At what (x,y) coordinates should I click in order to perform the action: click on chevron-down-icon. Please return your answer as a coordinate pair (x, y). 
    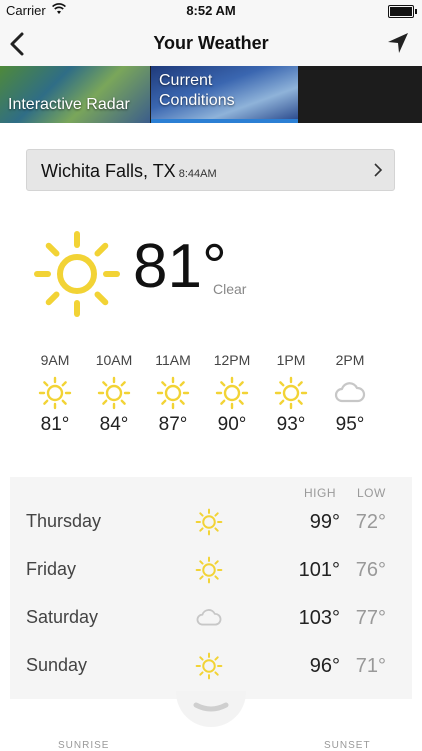
    Looking at the image, I should click on (211, 707).